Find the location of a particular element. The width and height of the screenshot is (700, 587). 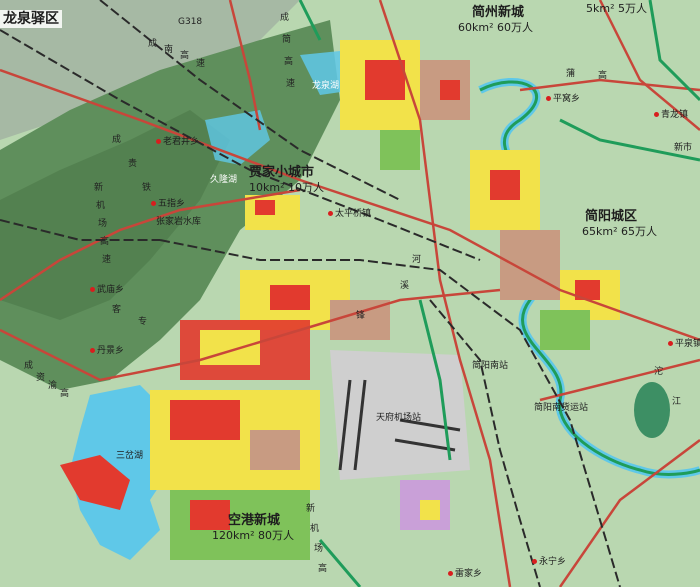

place-leijia: 雷家乡 is located at coordinates (465, 574).